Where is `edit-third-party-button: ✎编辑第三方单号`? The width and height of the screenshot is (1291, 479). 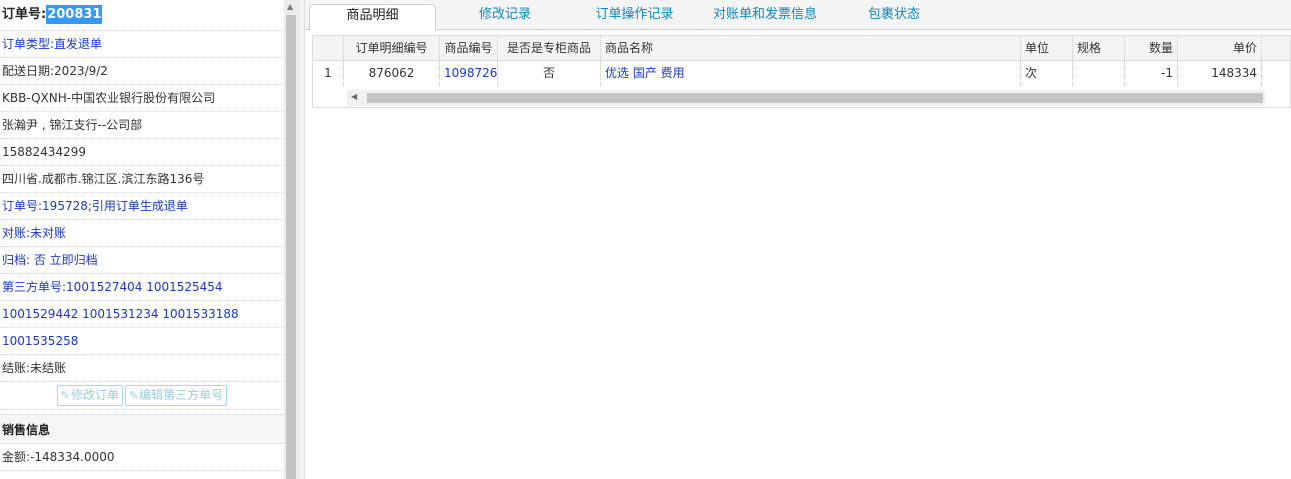 edit-third-party-button: ✎编辑第三方单号 is located at coordinates (176, 395).